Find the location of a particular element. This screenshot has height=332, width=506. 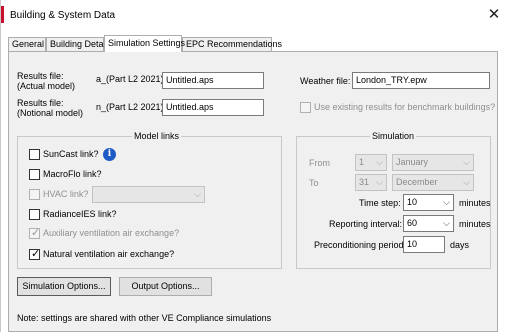

hvac-label: HVAC link? is located at coordinates (66, 194).